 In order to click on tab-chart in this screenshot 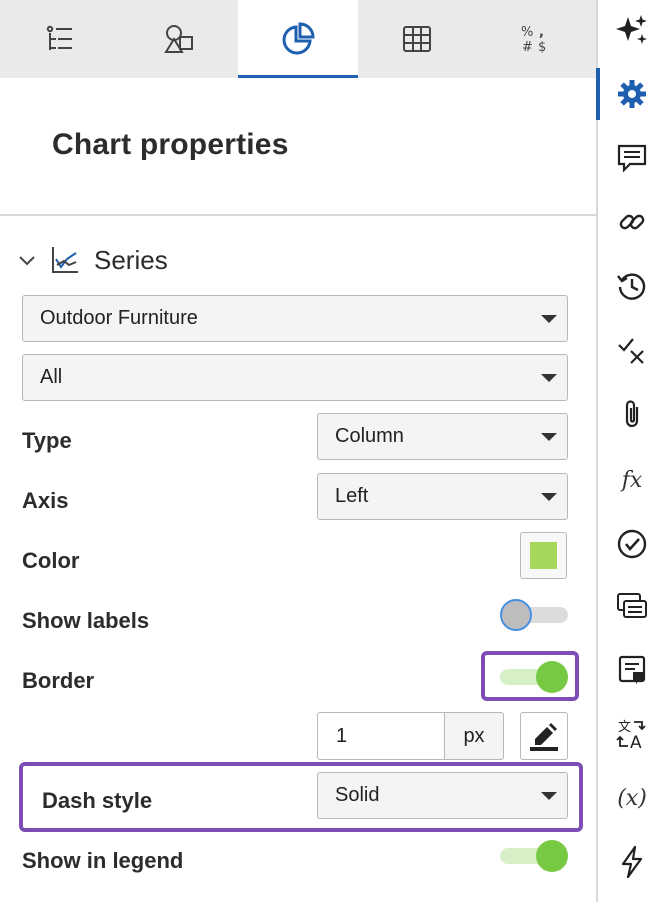, I will do `click(298, 39)`.